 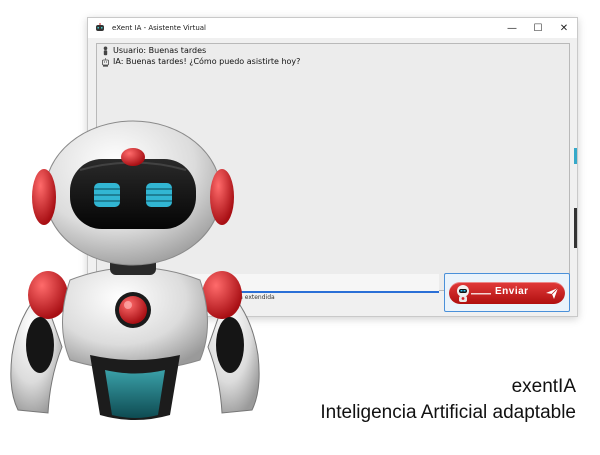 I want to click on tagline: Inteligencia Artificial adaptable, so click(x=448, y=412).